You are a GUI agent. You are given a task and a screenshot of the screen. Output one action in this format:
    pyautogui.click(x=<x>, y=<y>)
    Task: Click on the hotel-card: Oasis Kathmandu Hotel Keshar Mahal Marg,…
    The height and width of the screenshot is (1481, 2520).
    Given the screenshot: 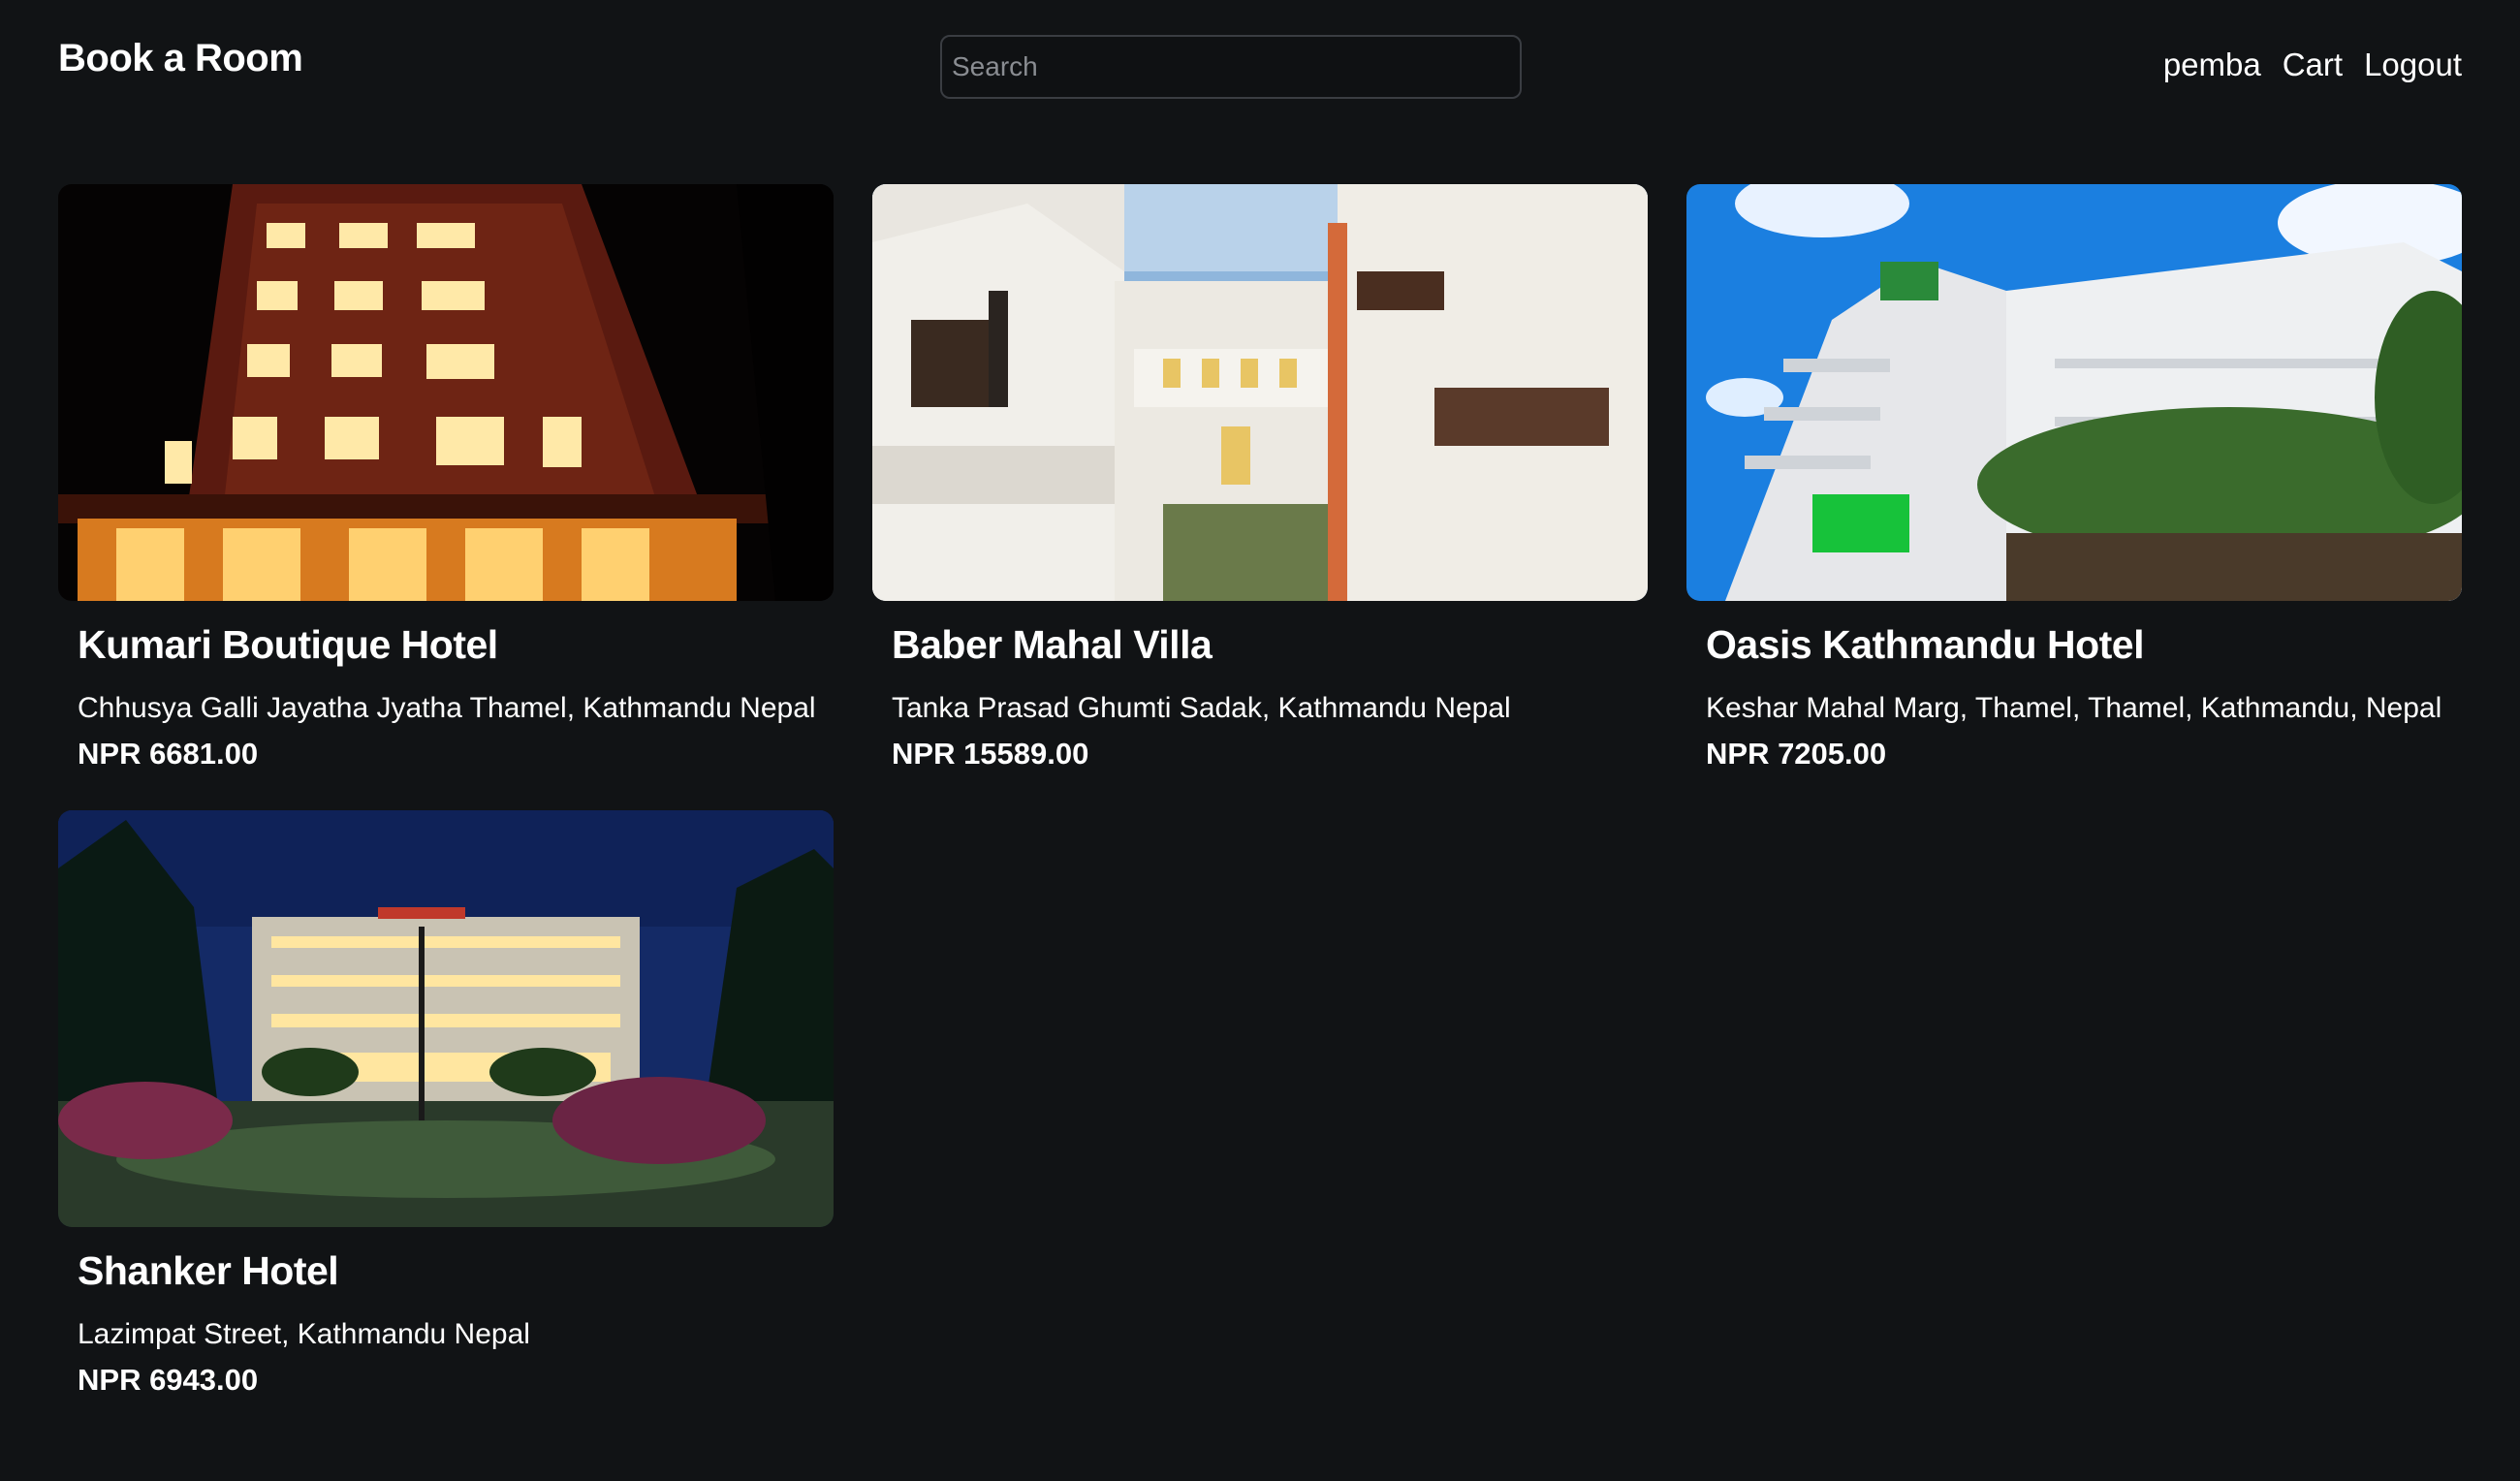 What is the action you would take?
    pyautogui.click(x=2074, y=478)
    